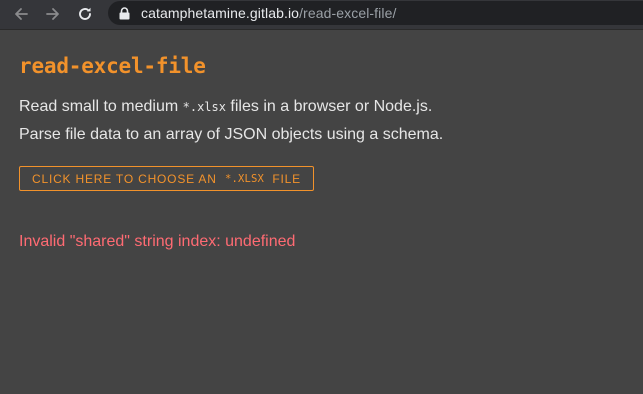  What do you see at coordinates (348, 13) in the screenshot?
I see `url-path: /read-excel-file/` at bounding box center [348, 13].